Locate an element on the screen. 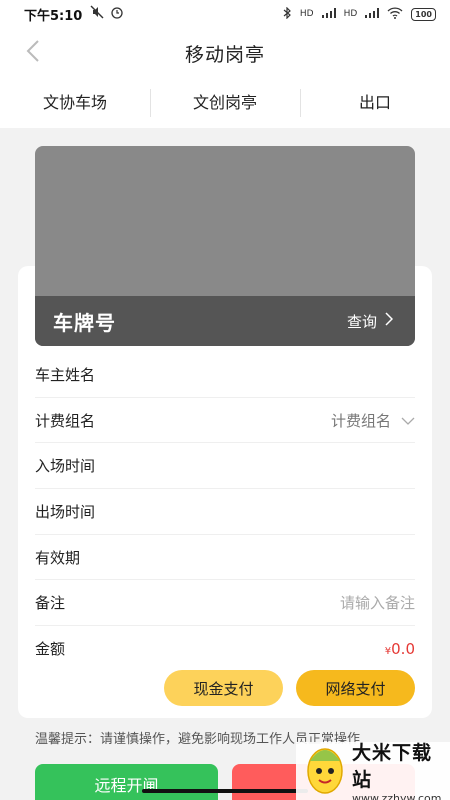 The image size is (450, 800). amount-number: 0.0 is located at coordinates (403, 648).